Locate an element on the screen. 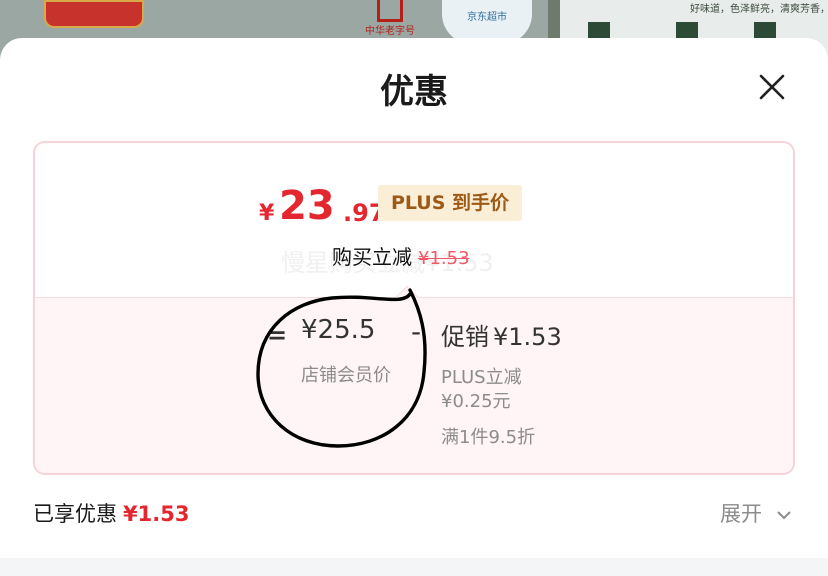  chevron-down-icon is located at coordinates (783, 515).